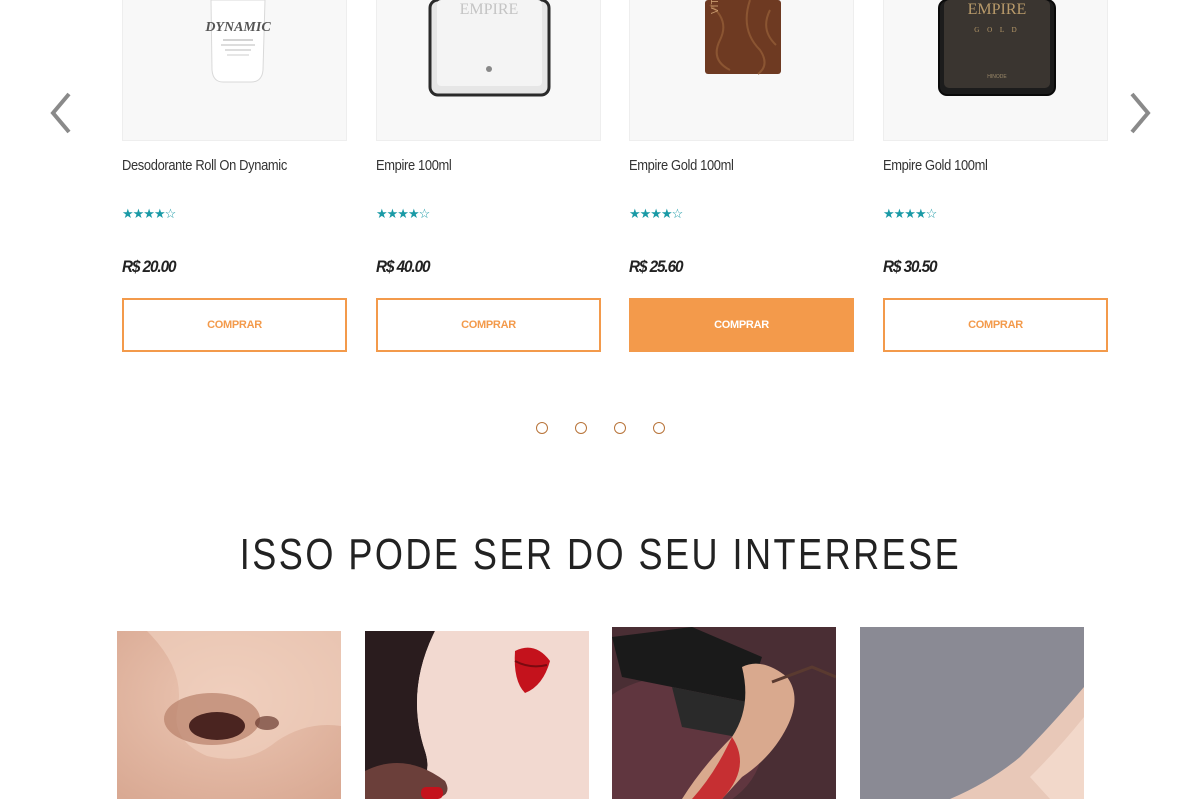  Describe the element at coordinates (996, 30) in the screenshot. I see `svg-text: G O L D` at that location.